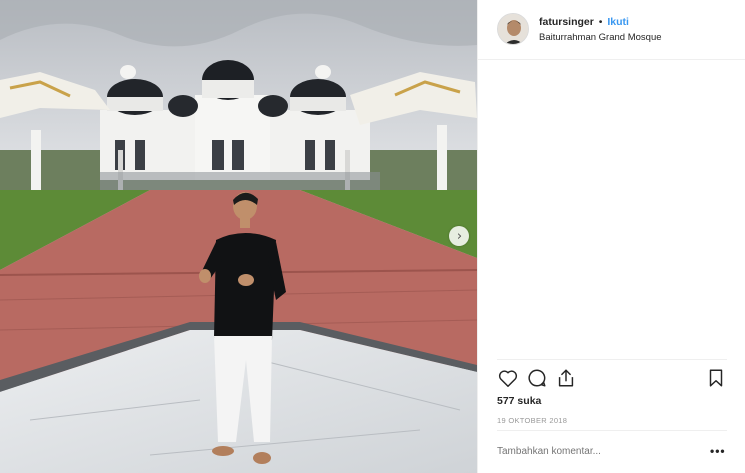 The height and width of the screenshot is (473, 745). I want to click on avatar-image, so click(513, 29).